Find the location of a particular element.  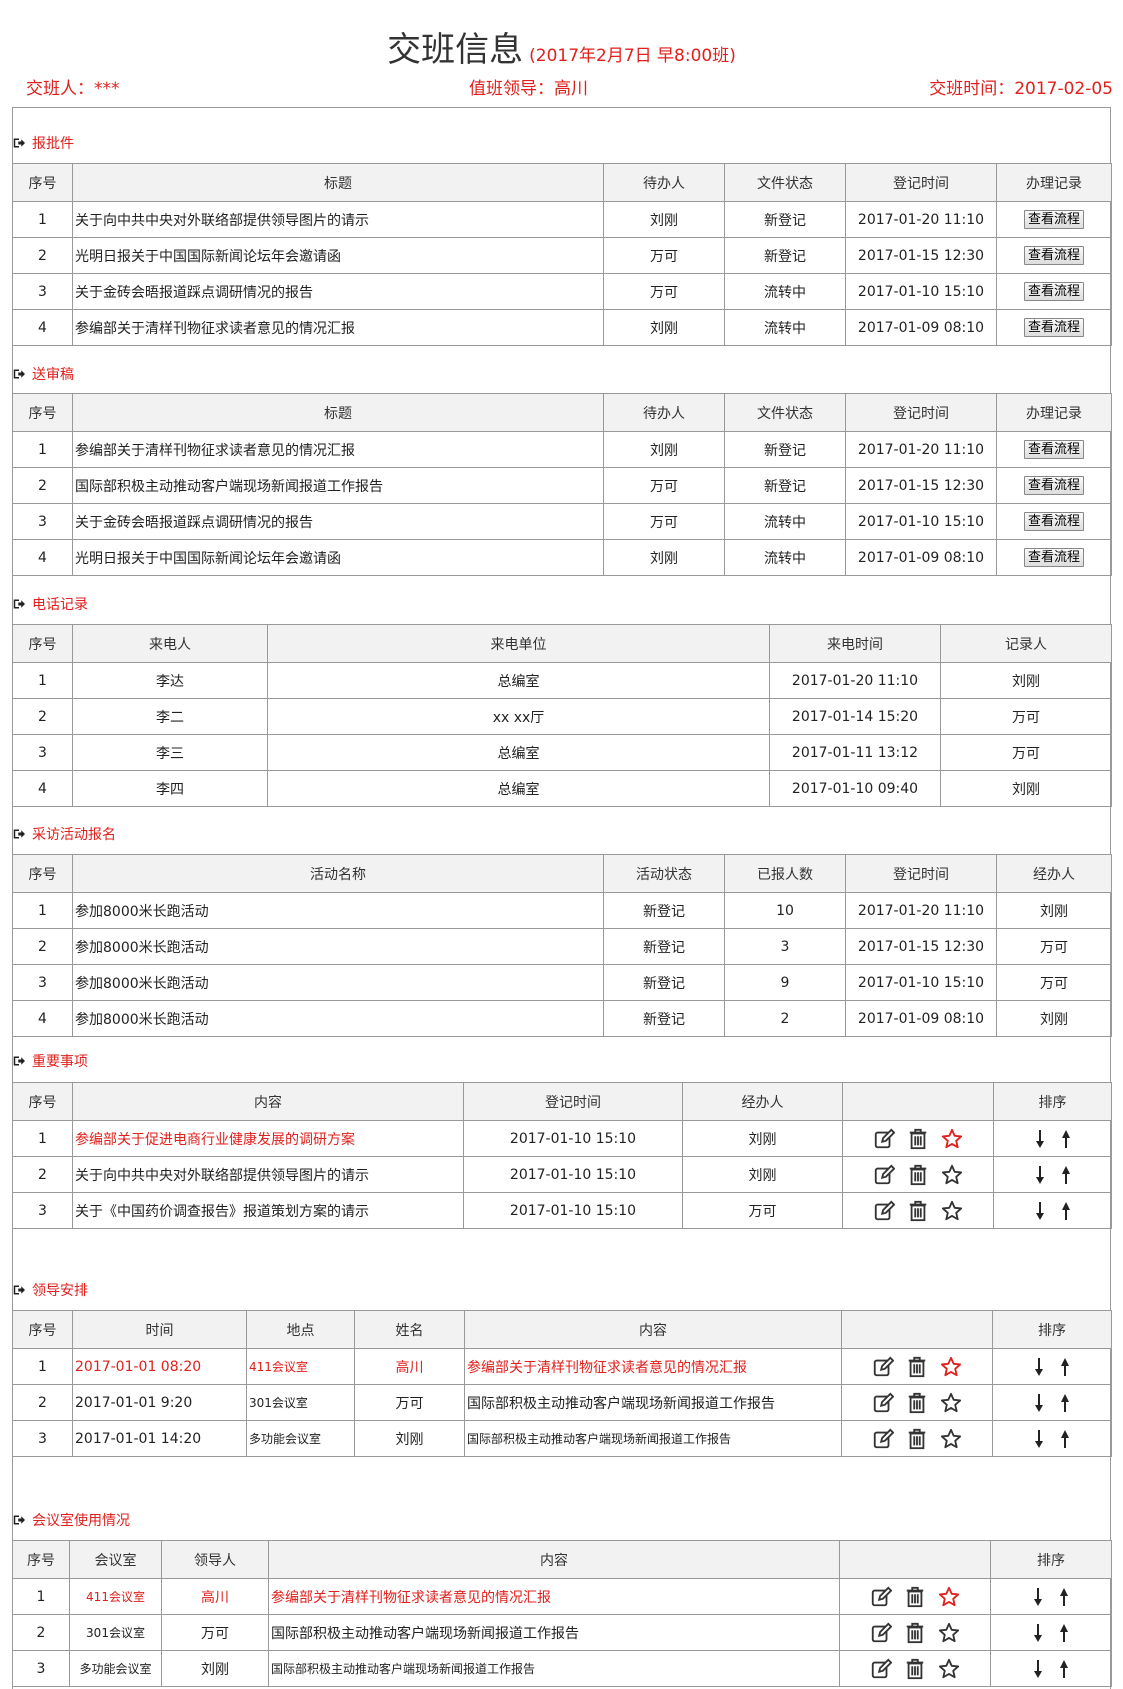

exit-icon is located at coordinates (19, 834).